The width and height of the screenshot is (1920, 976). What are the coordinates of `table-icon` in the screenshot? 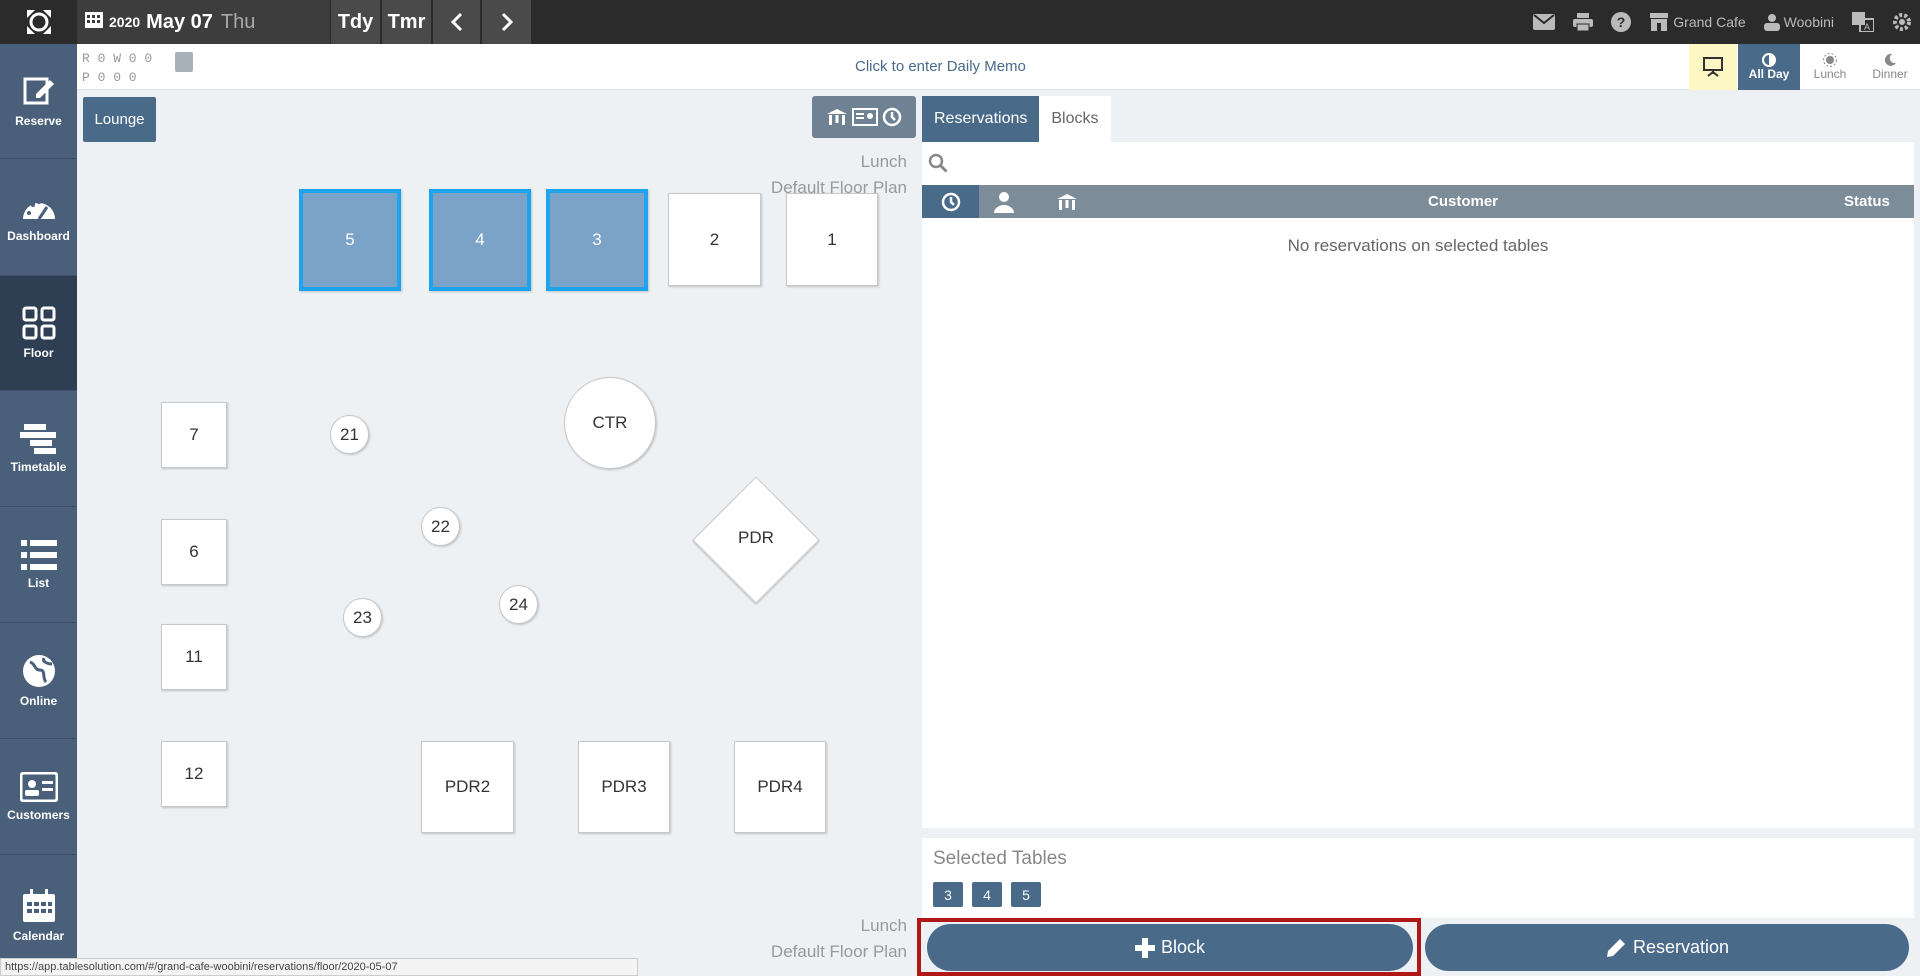 It's located at (1067, 202).